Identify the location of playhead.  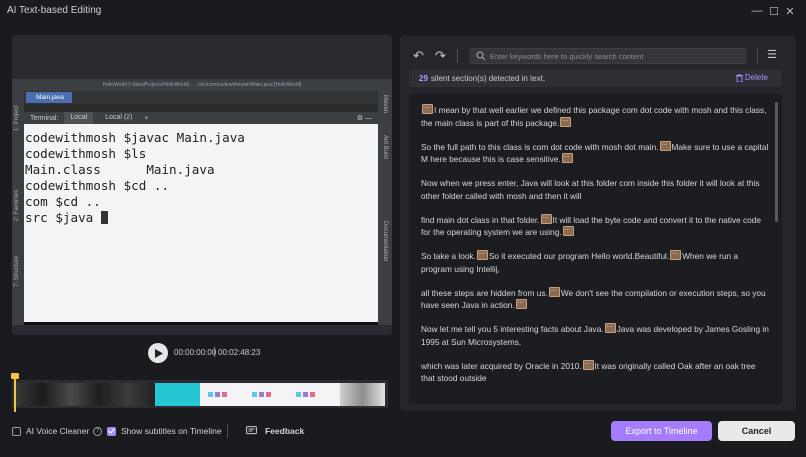
(15, 393).